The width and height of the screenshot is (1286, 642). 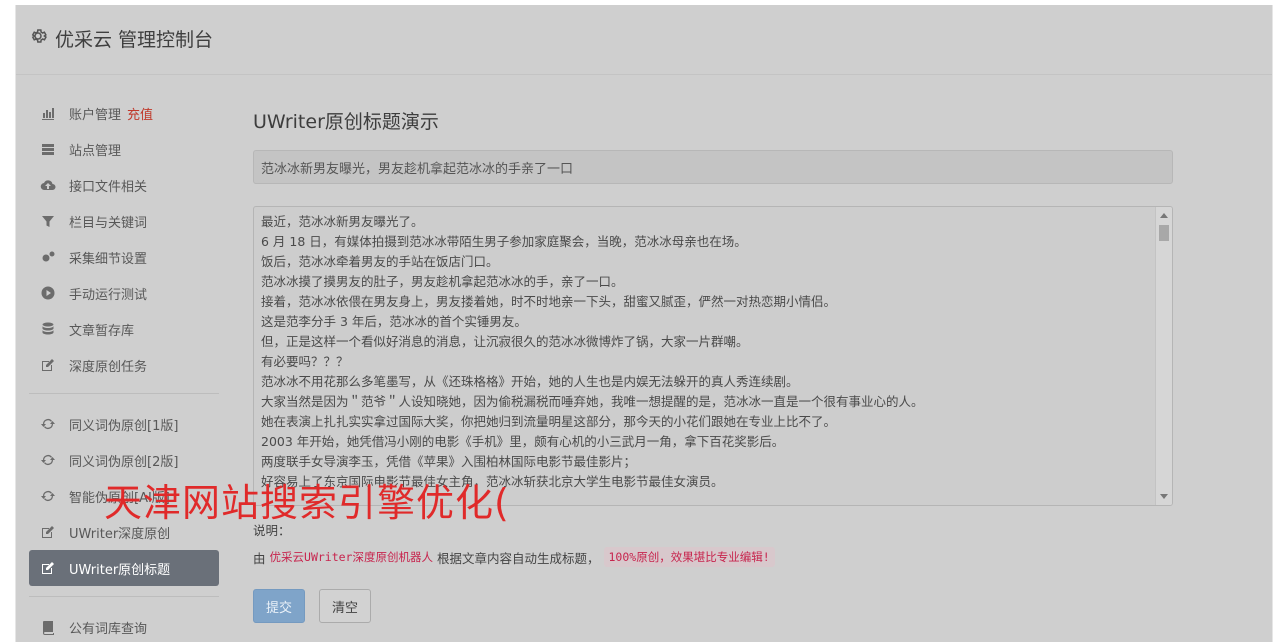 What do you see at coordinates (279, 606) in the screenshot?
I see `submit-button: 提交` at bounding box center [279, 606].